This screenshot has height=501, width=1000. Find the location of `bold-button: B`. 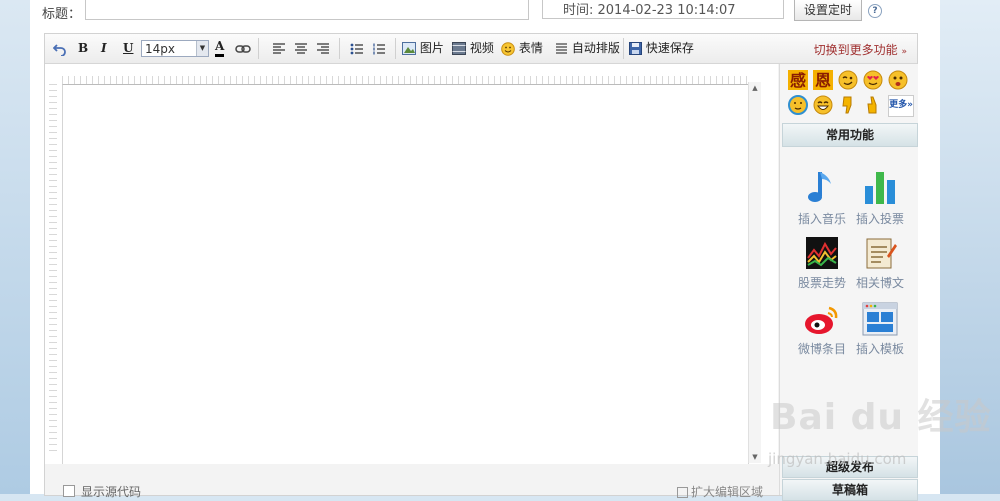

bold-button: B is located at coordinates (83, 48).